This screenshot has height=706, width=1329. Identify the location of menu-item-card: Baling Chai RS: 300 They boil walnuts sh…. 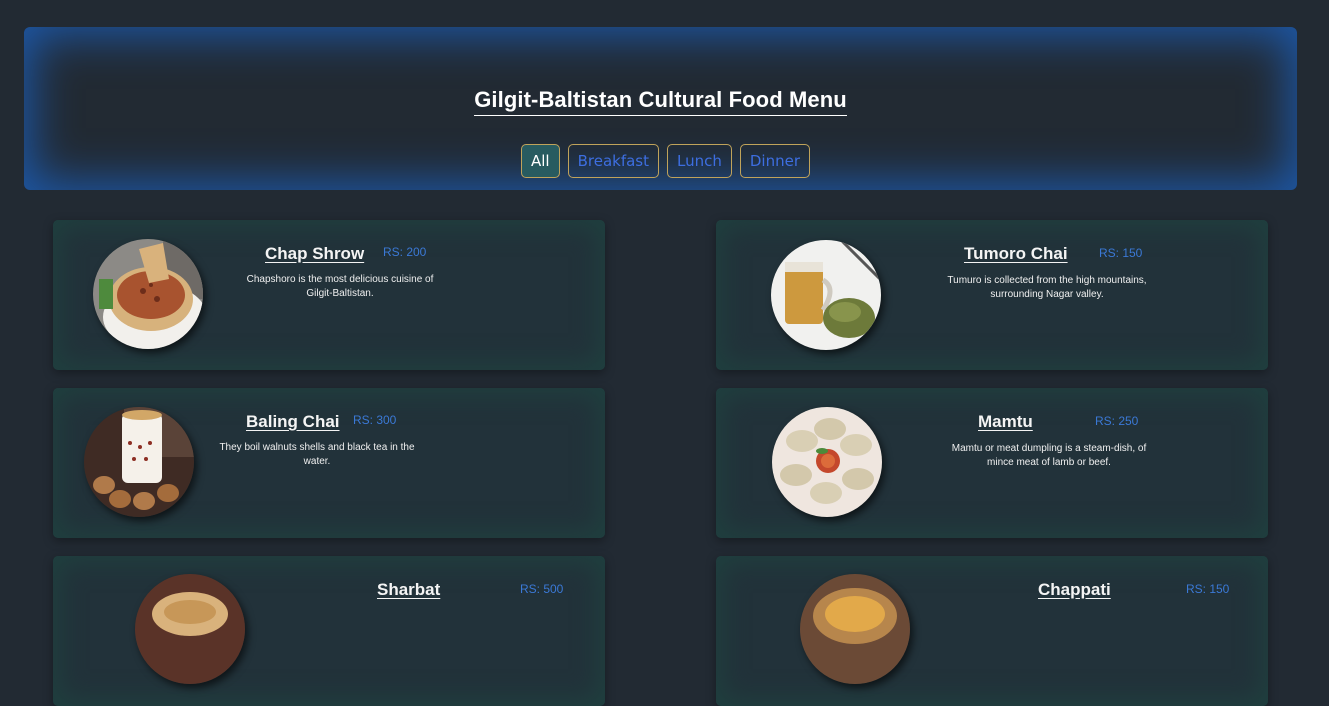
(329, 463).